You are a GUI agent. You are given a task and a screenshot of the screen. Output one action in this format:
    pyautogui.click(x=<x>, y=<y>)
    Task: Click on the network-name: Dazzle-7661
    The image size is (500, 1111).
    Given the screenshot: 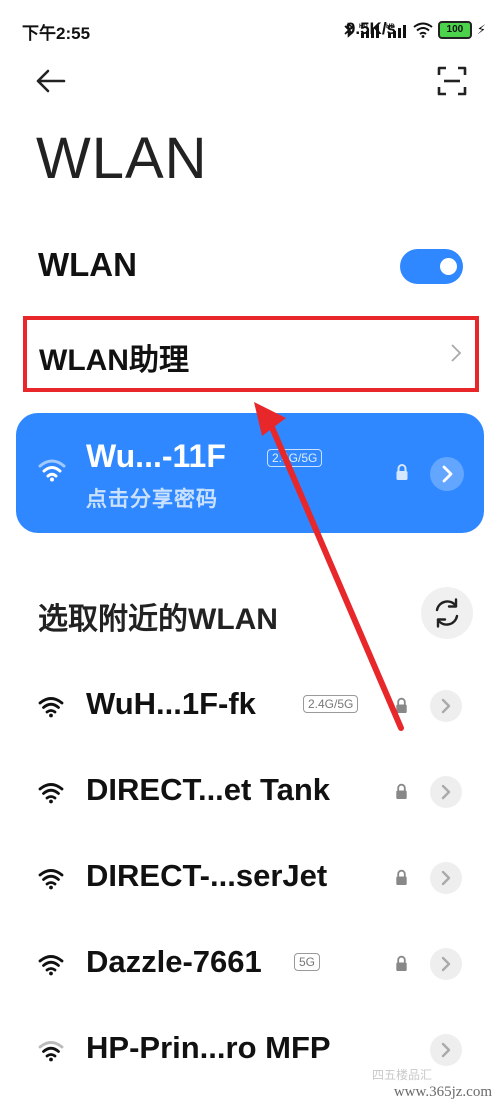 What is the action you would take?
    pyautogui.click(x=174, y=961)
    